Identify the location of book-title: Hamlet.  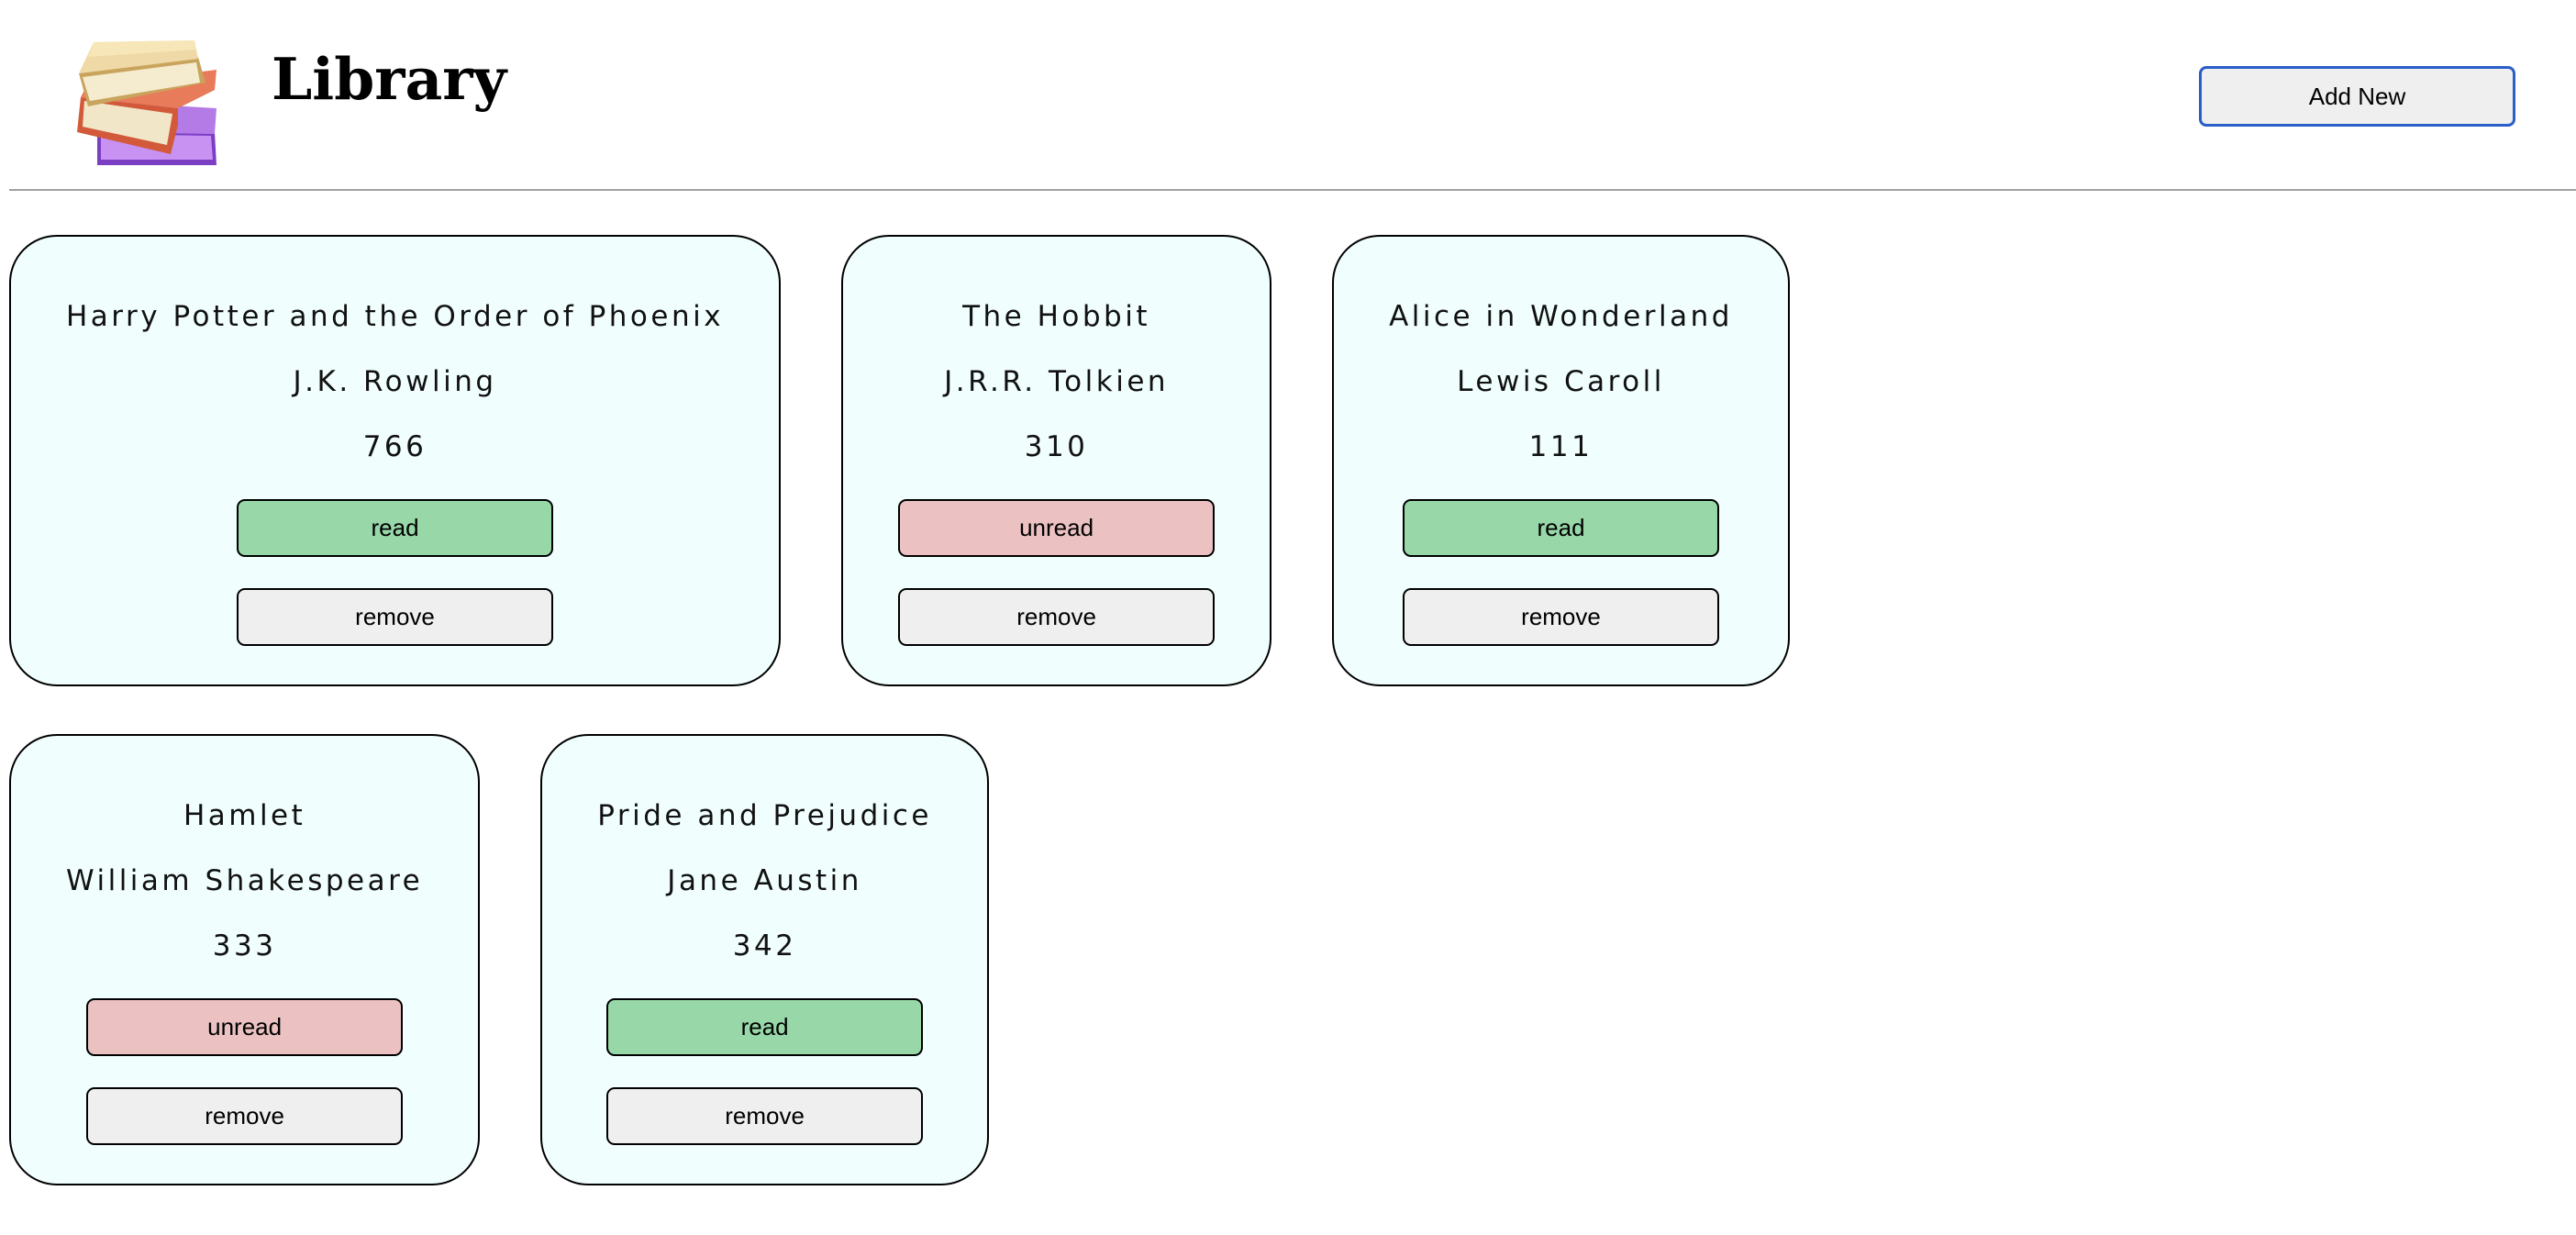
(244, 815).